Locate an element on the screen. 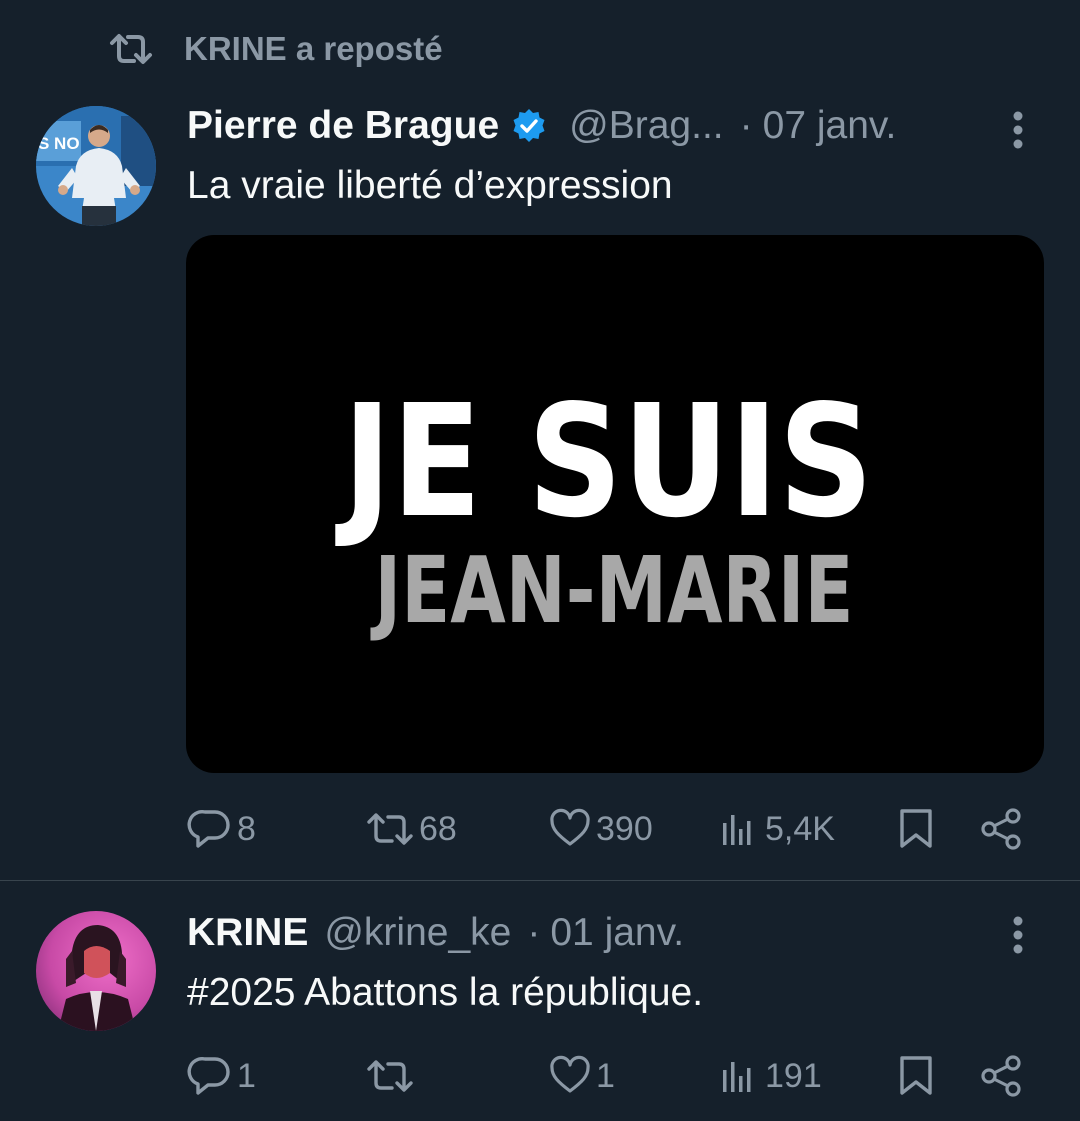  avatar: S NO is located at coordinates (96, 166).